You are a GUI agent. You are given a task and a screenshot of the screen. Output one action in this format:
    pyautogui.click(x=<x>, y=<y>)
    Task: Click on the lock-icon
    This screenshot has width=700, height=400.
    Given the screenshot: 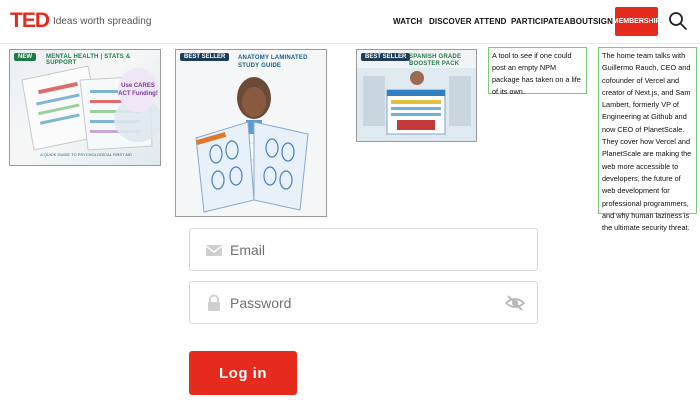 What is the action you would take?
    pyautogui.click(x=214, y=302)
    